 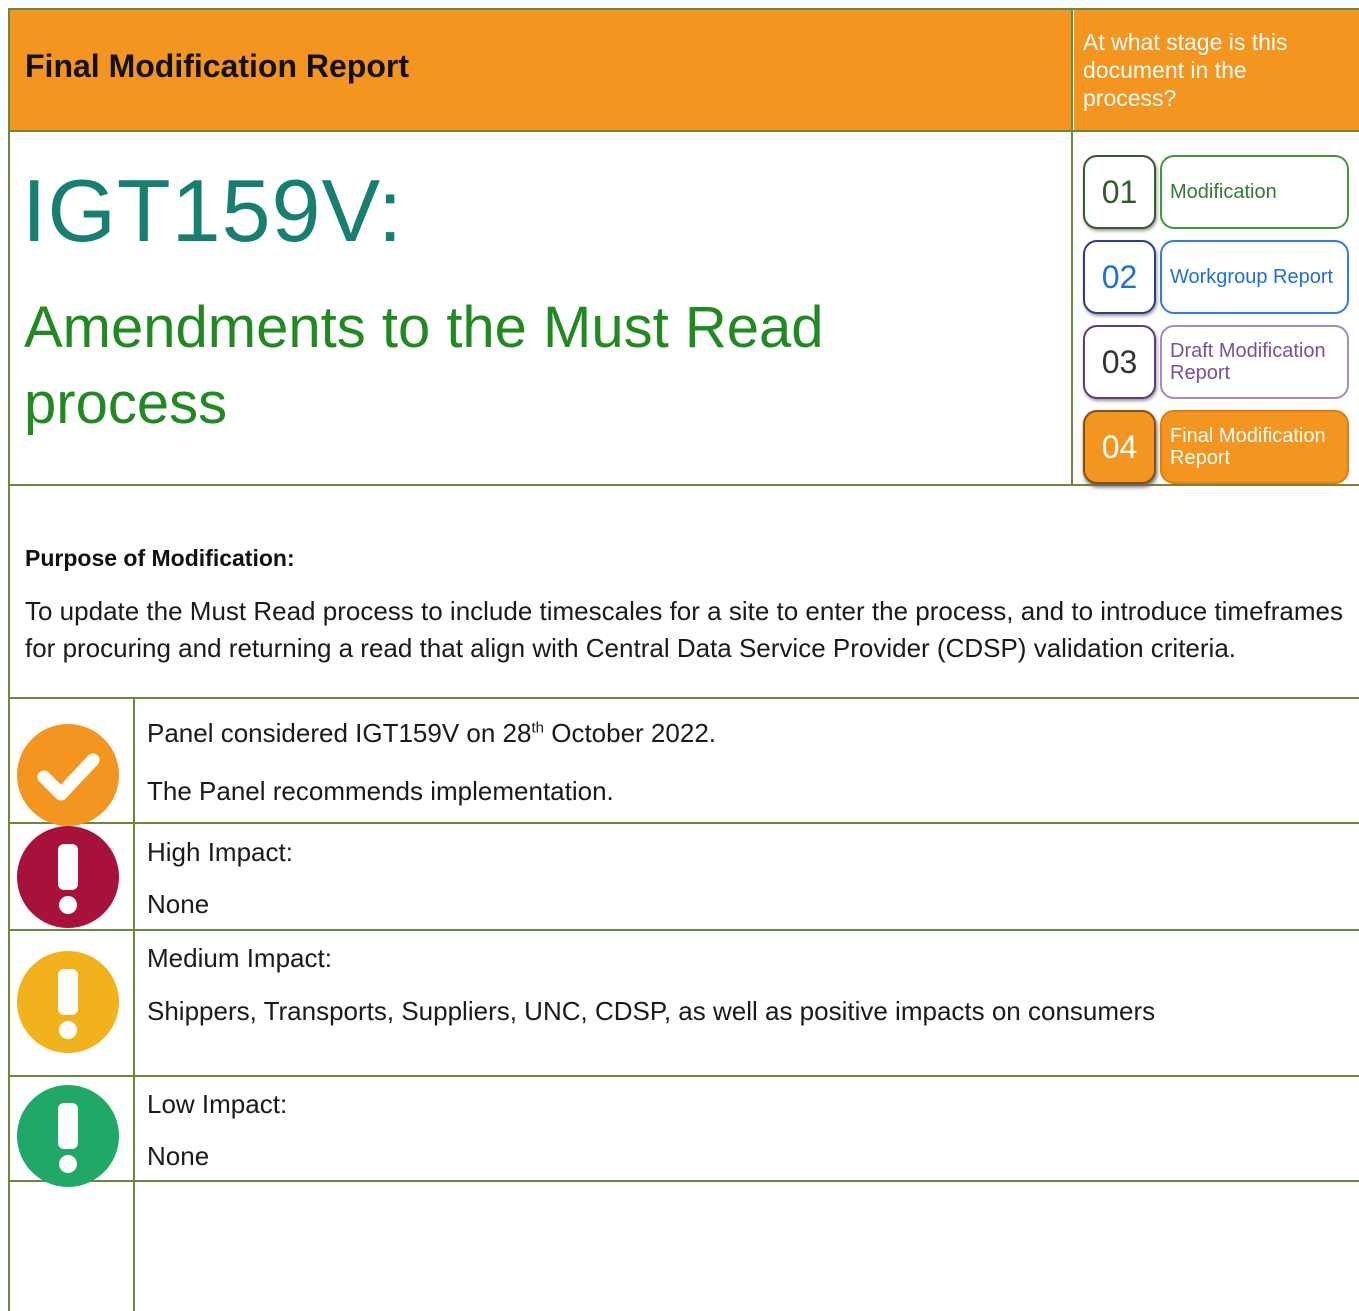 What do you see at coordinates (220, 852) in the screenshot?
I see `high-impact-title: High Impact:` at bounding box center [220, 852].